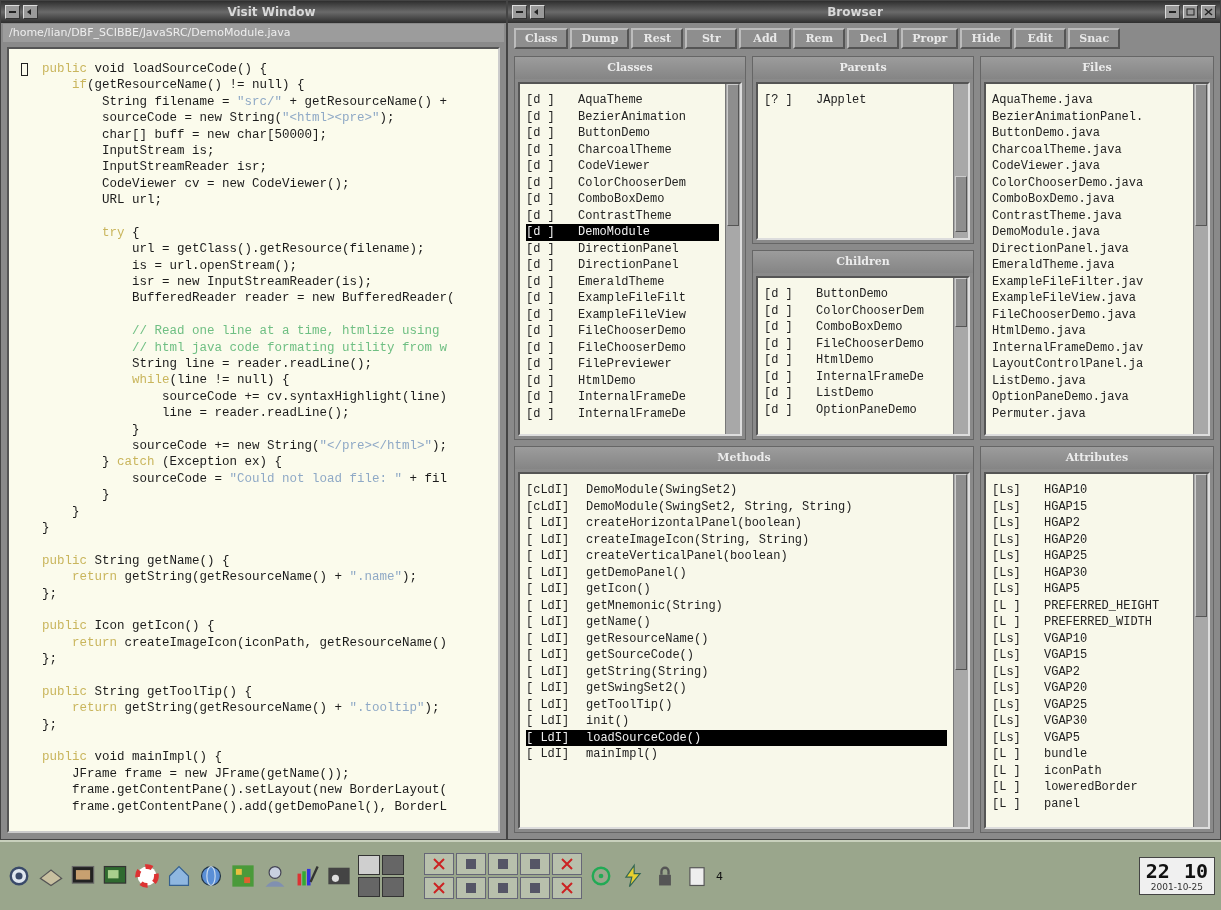  Describe the element at coordinates (1089, 182) in the screenshot. I see `list-item: ColorChooserDemo.java` at that location.